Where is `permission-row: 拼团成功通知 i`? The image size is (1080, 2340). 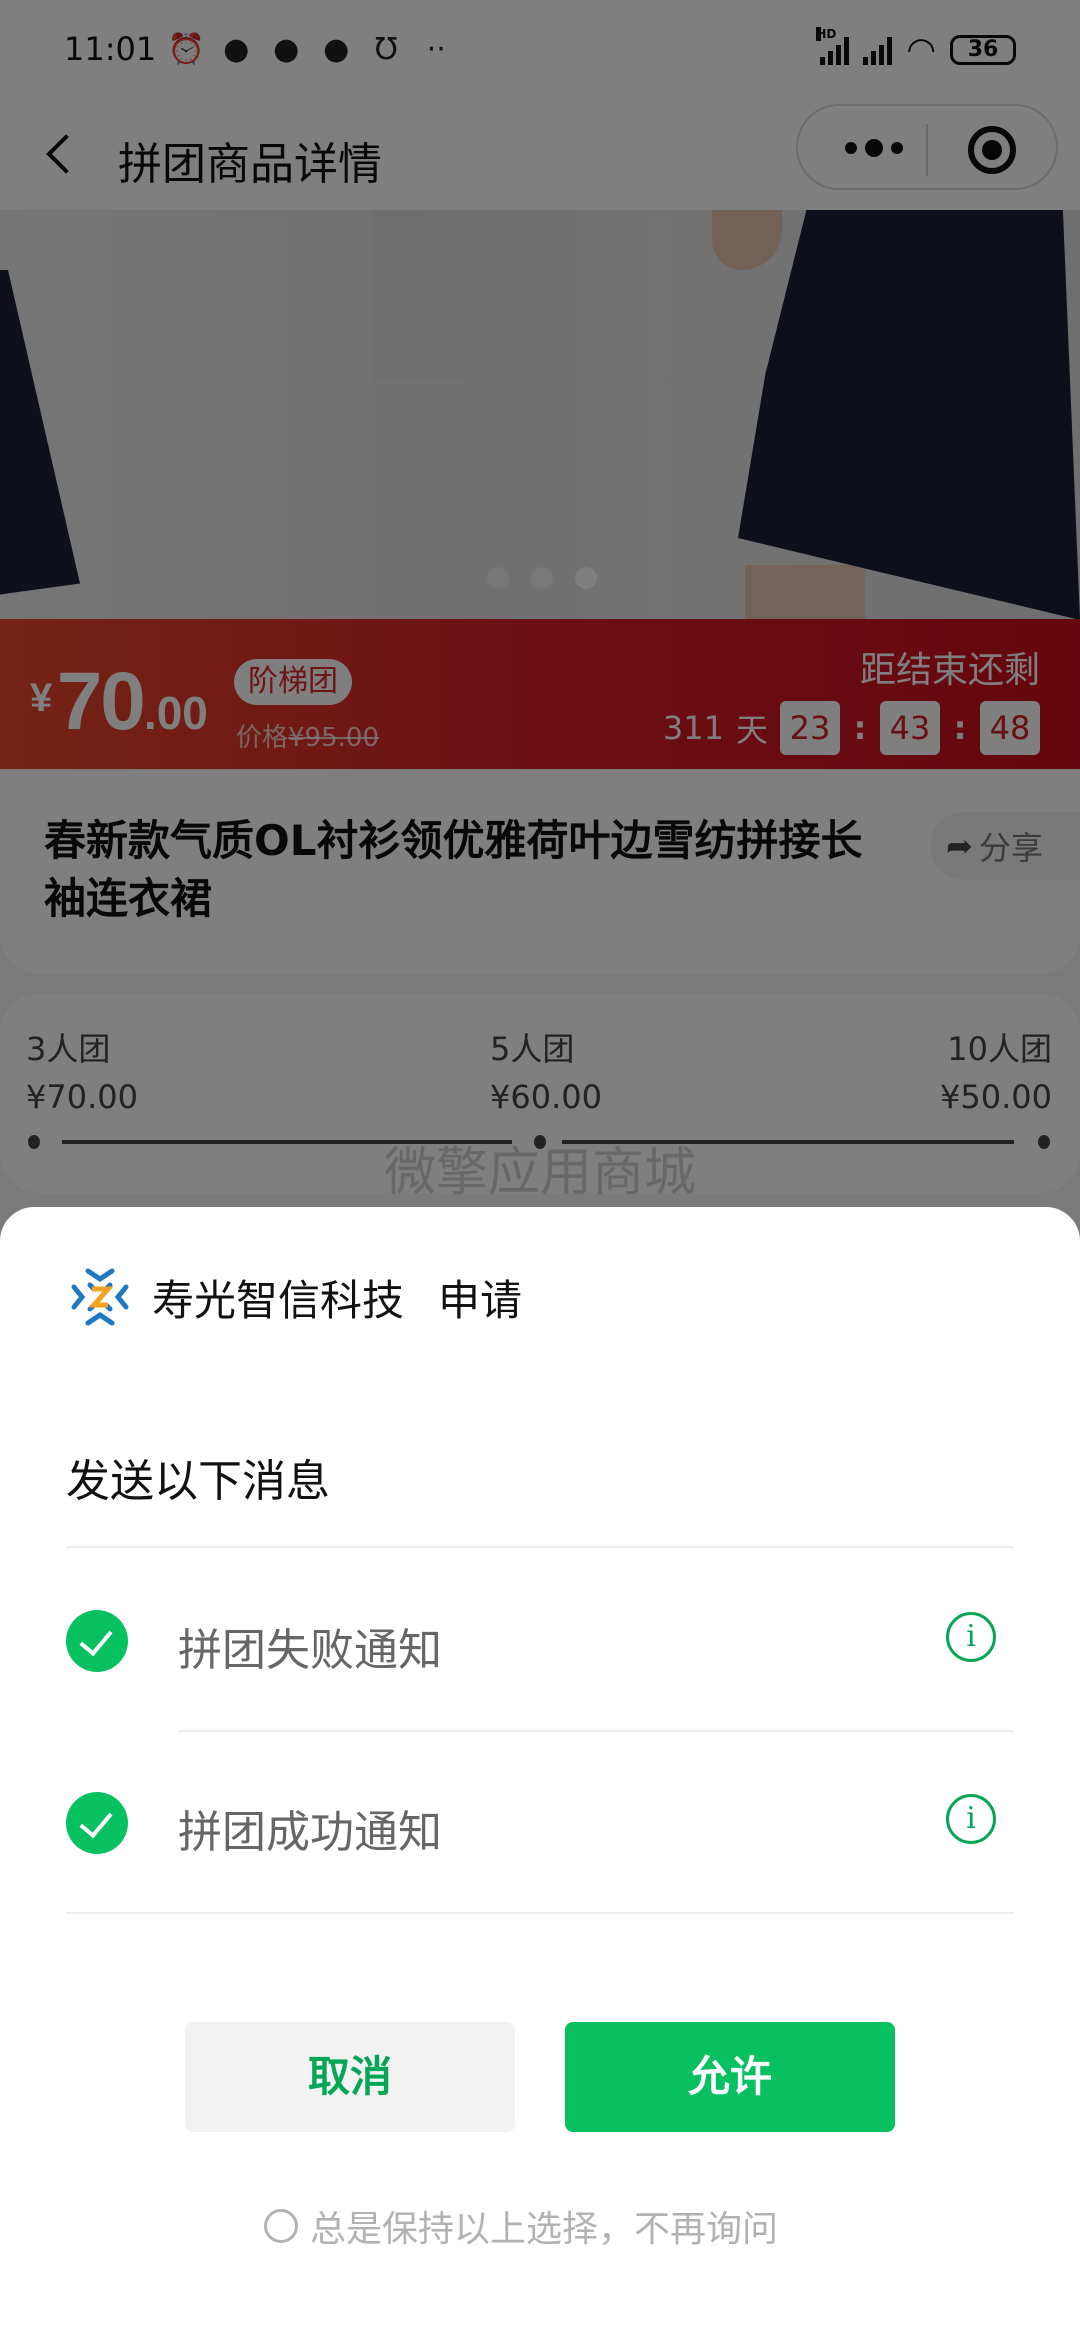 permission-row: 拼团成功通知 i is located at coordinates (540, 1822).